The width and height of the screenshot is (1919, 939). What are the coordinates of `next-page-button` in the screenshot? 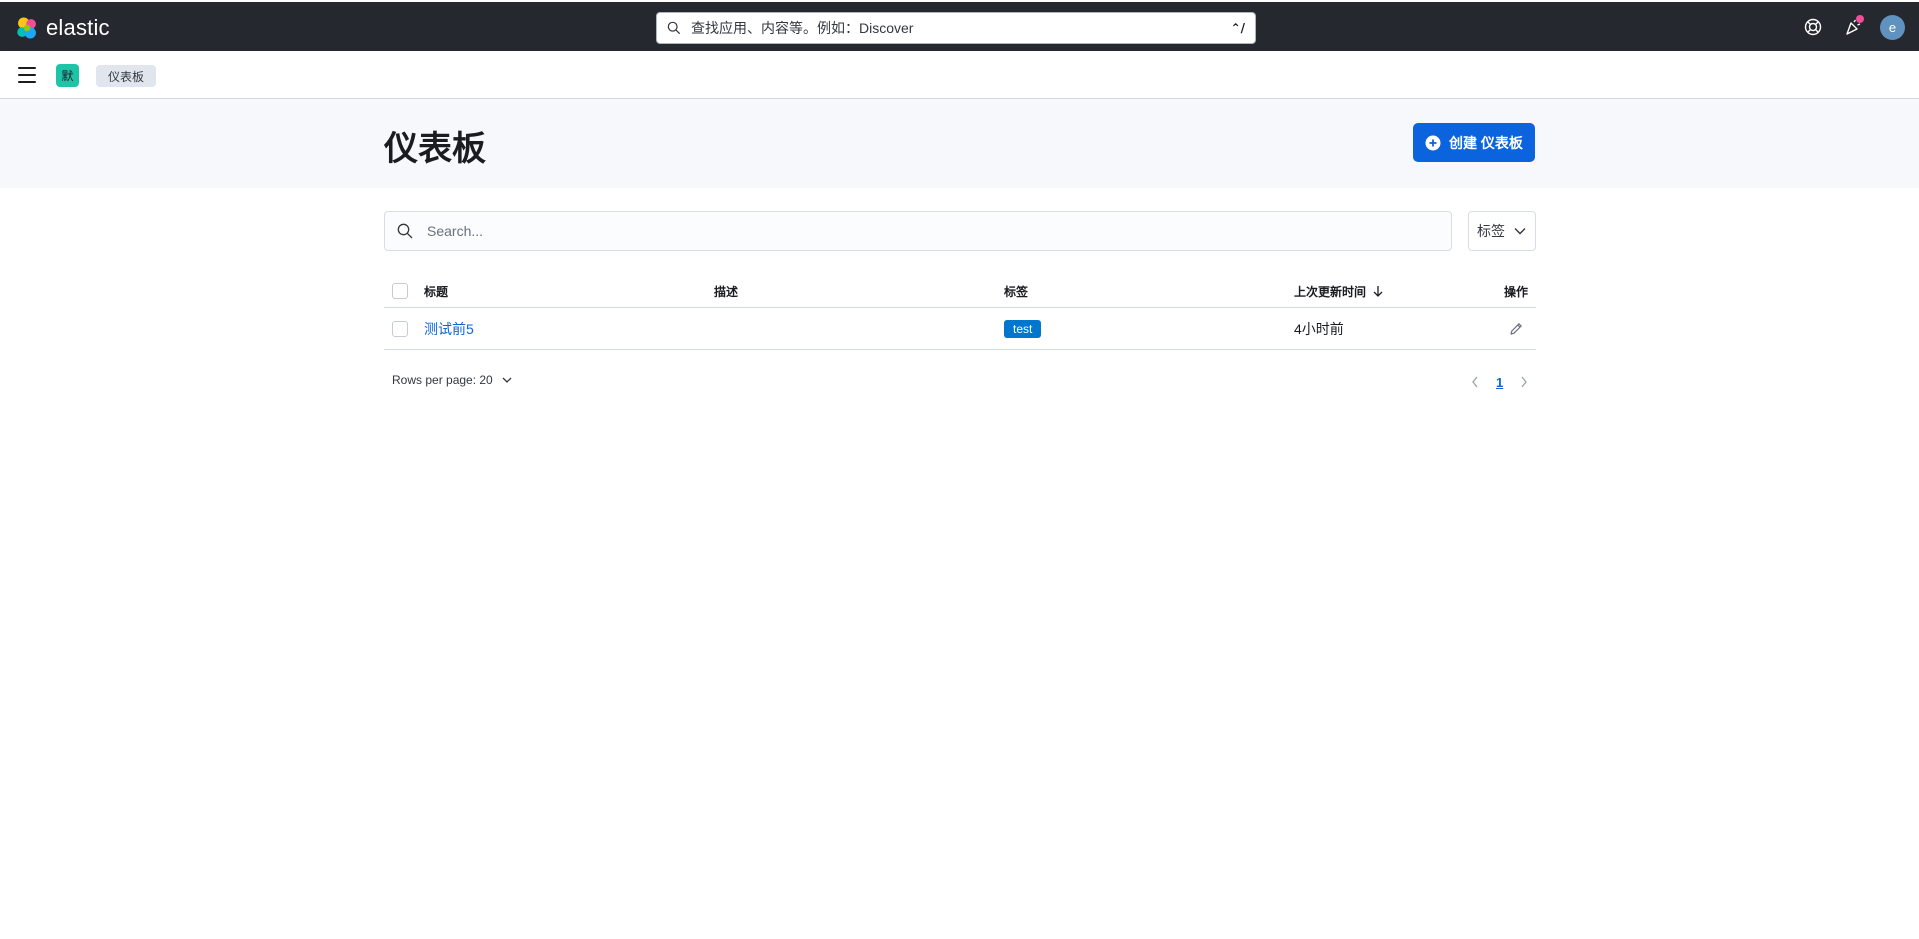 It's located at (1524, 382).